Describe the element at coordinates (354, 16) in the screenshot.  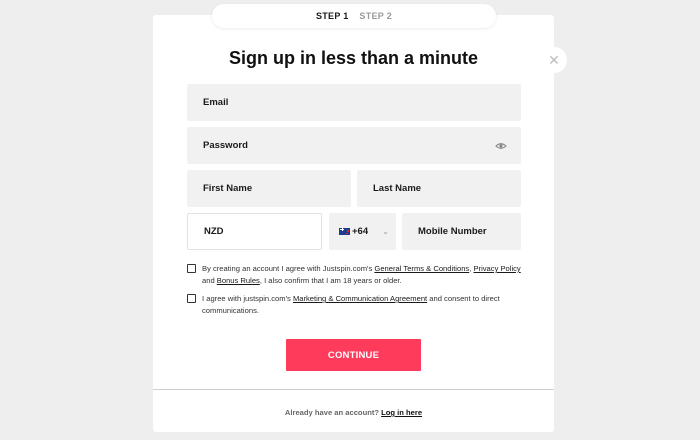
I see `step-indicator: STEP 1 STEP 2` at that location.